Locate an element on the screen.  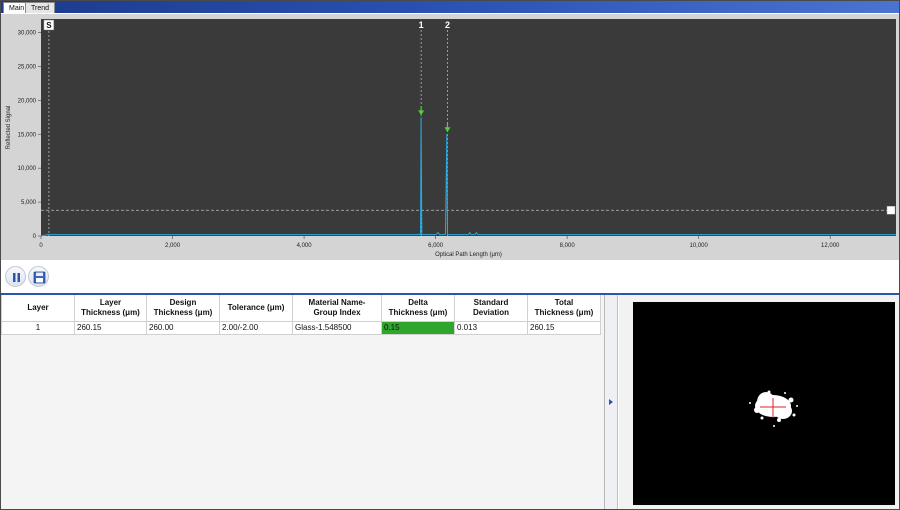
toolbar is located at coordinates (450, 278).